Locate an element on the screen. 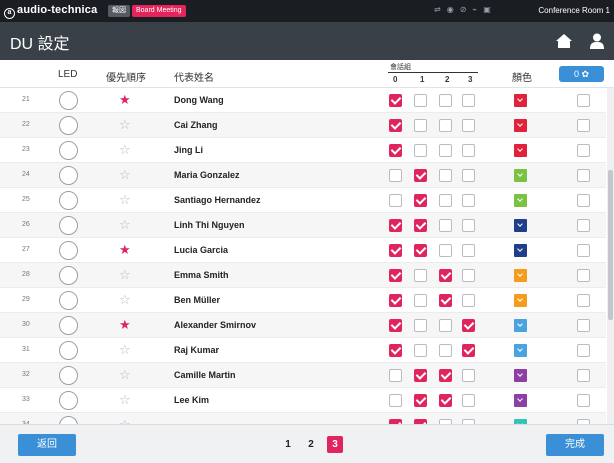 The width and height of the screenshot is (614, 463). back-button: 返回 is located at coordinates (47, 445).